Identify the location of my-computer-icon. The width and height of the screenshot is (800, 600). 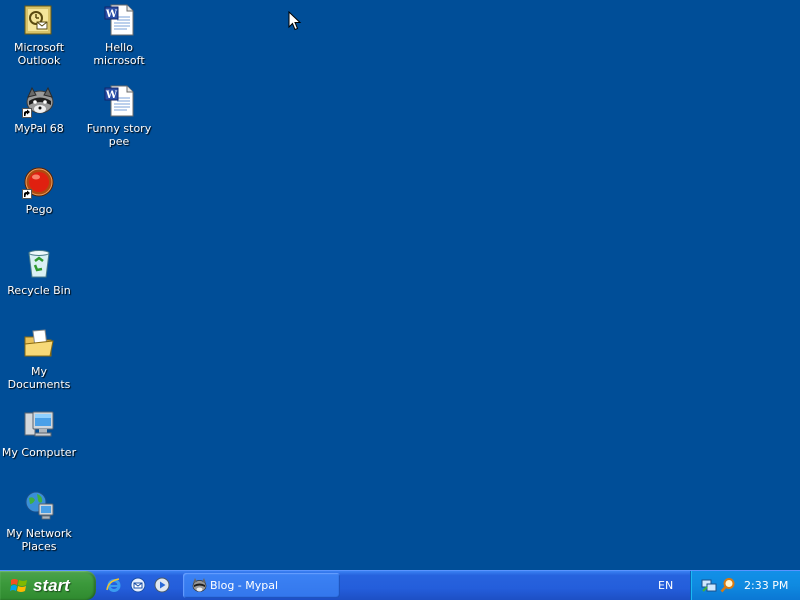
(39, 425).